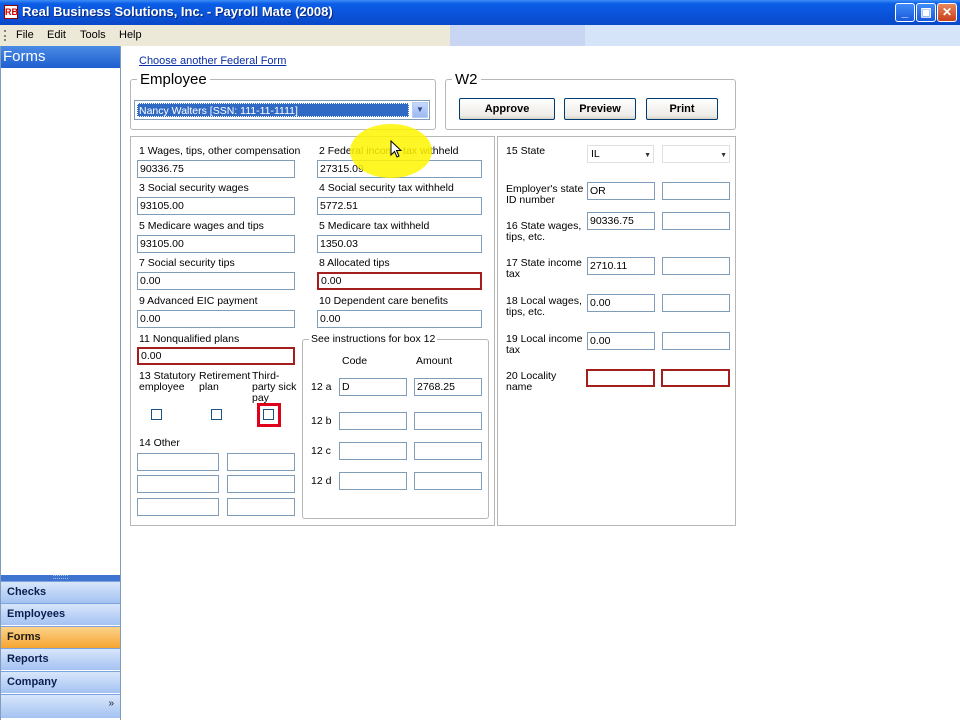 This screenshot has width=960, height=720. What do you see at coordinates (60, 706) in the screenshot?
I see `sidebar-more: »` at bounding box center [60, 706].